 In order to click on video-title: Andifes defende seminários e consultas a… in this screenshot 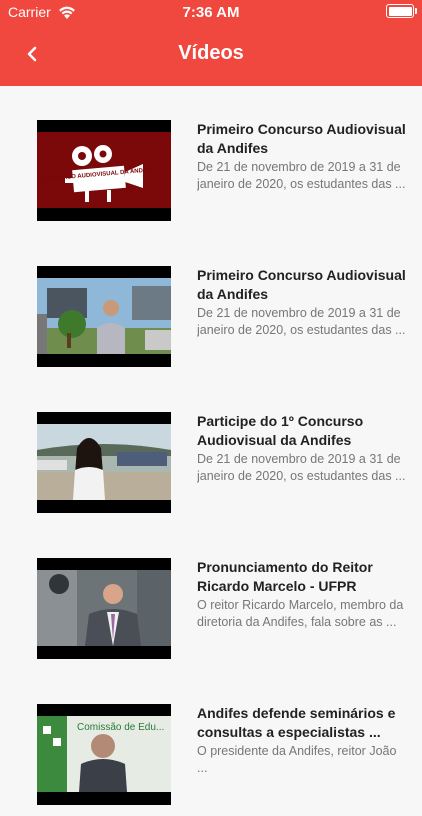, I will do `click(296, 722)`.